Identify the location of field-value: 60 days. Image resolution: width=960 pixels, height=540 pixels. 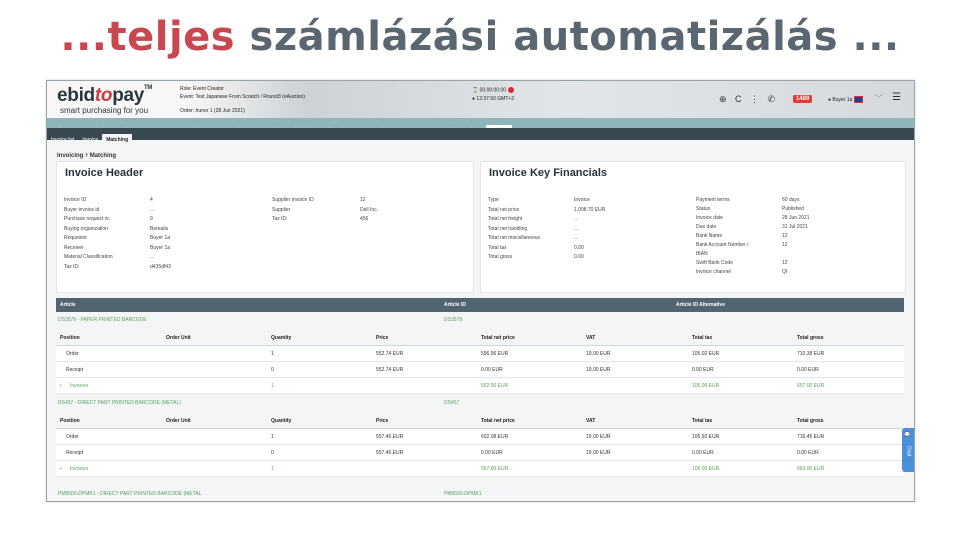
(791, 200).